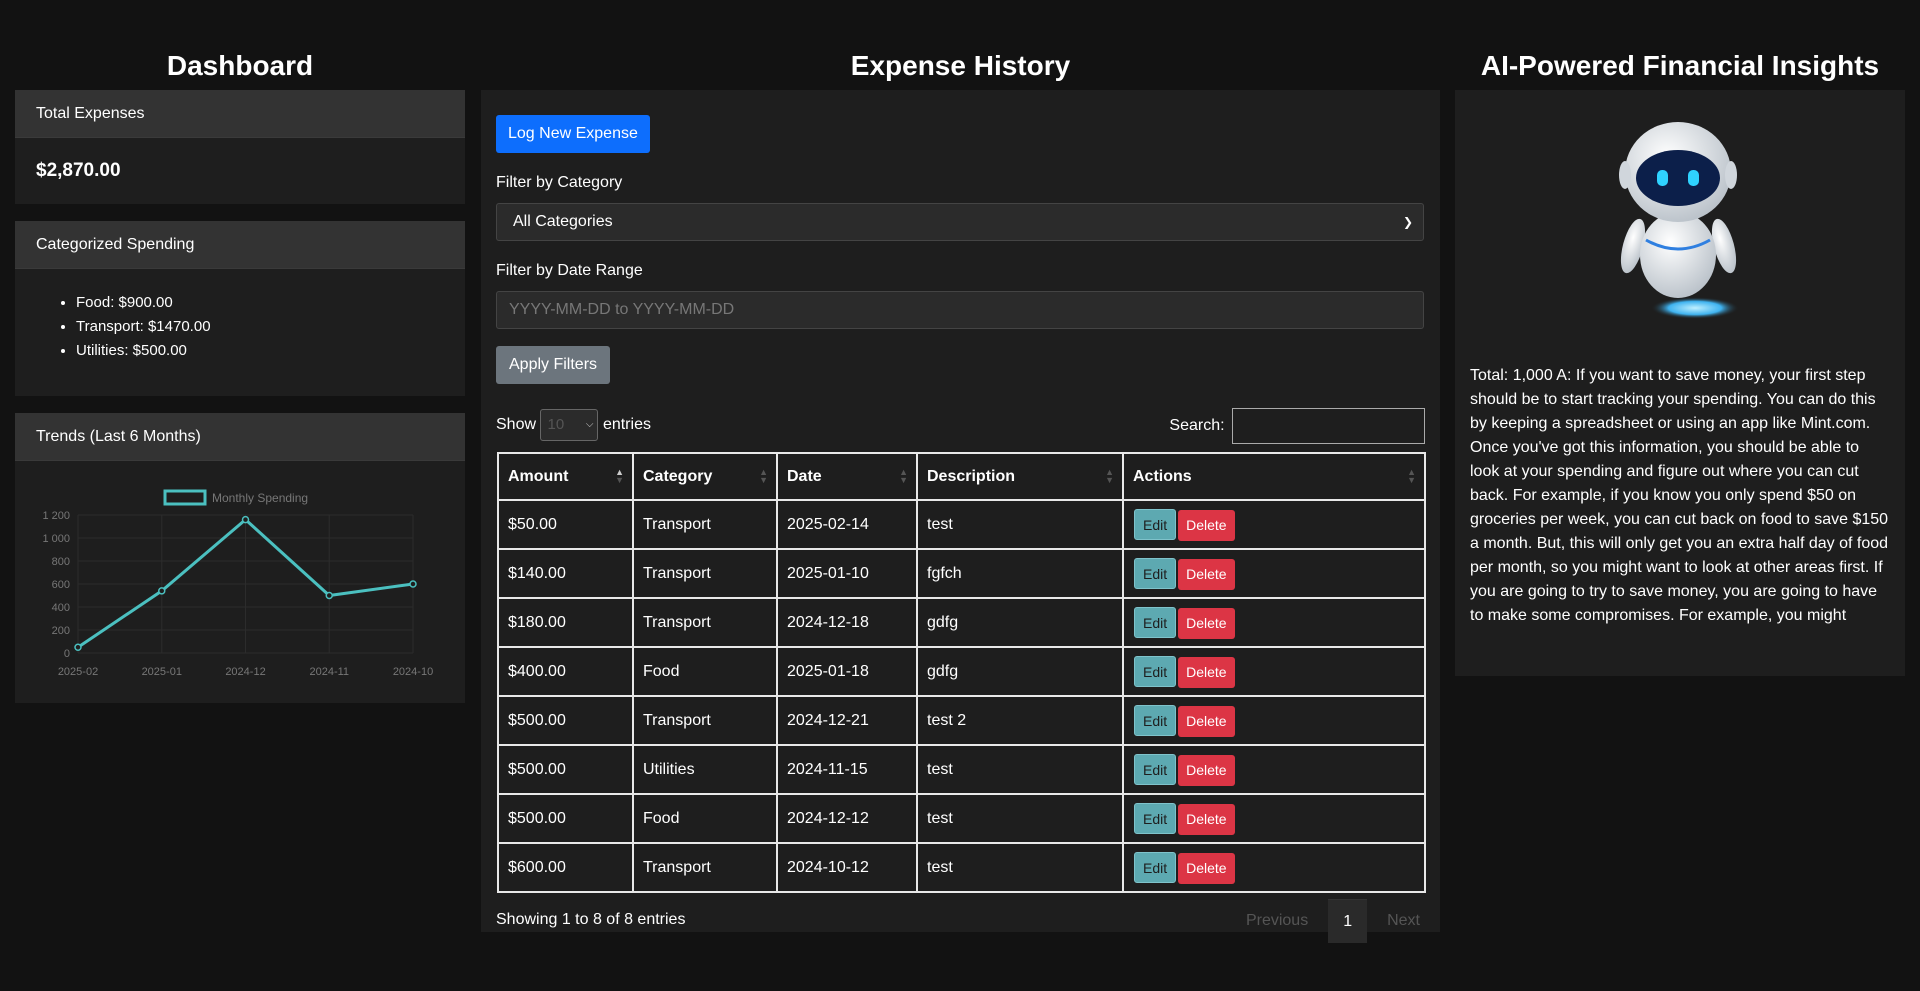  I want to click on chevron-down-icon: ❯, so click(1407, 222).